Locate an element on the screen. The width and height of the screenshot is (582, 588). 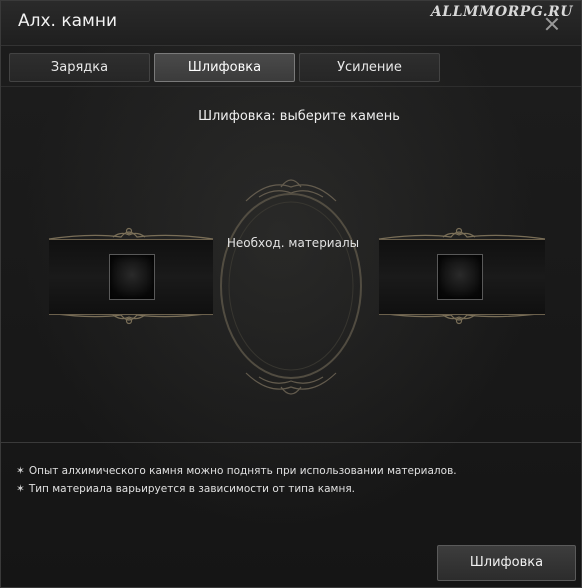
materials-label: Необход. материалы is located at coordinates (293, 243).